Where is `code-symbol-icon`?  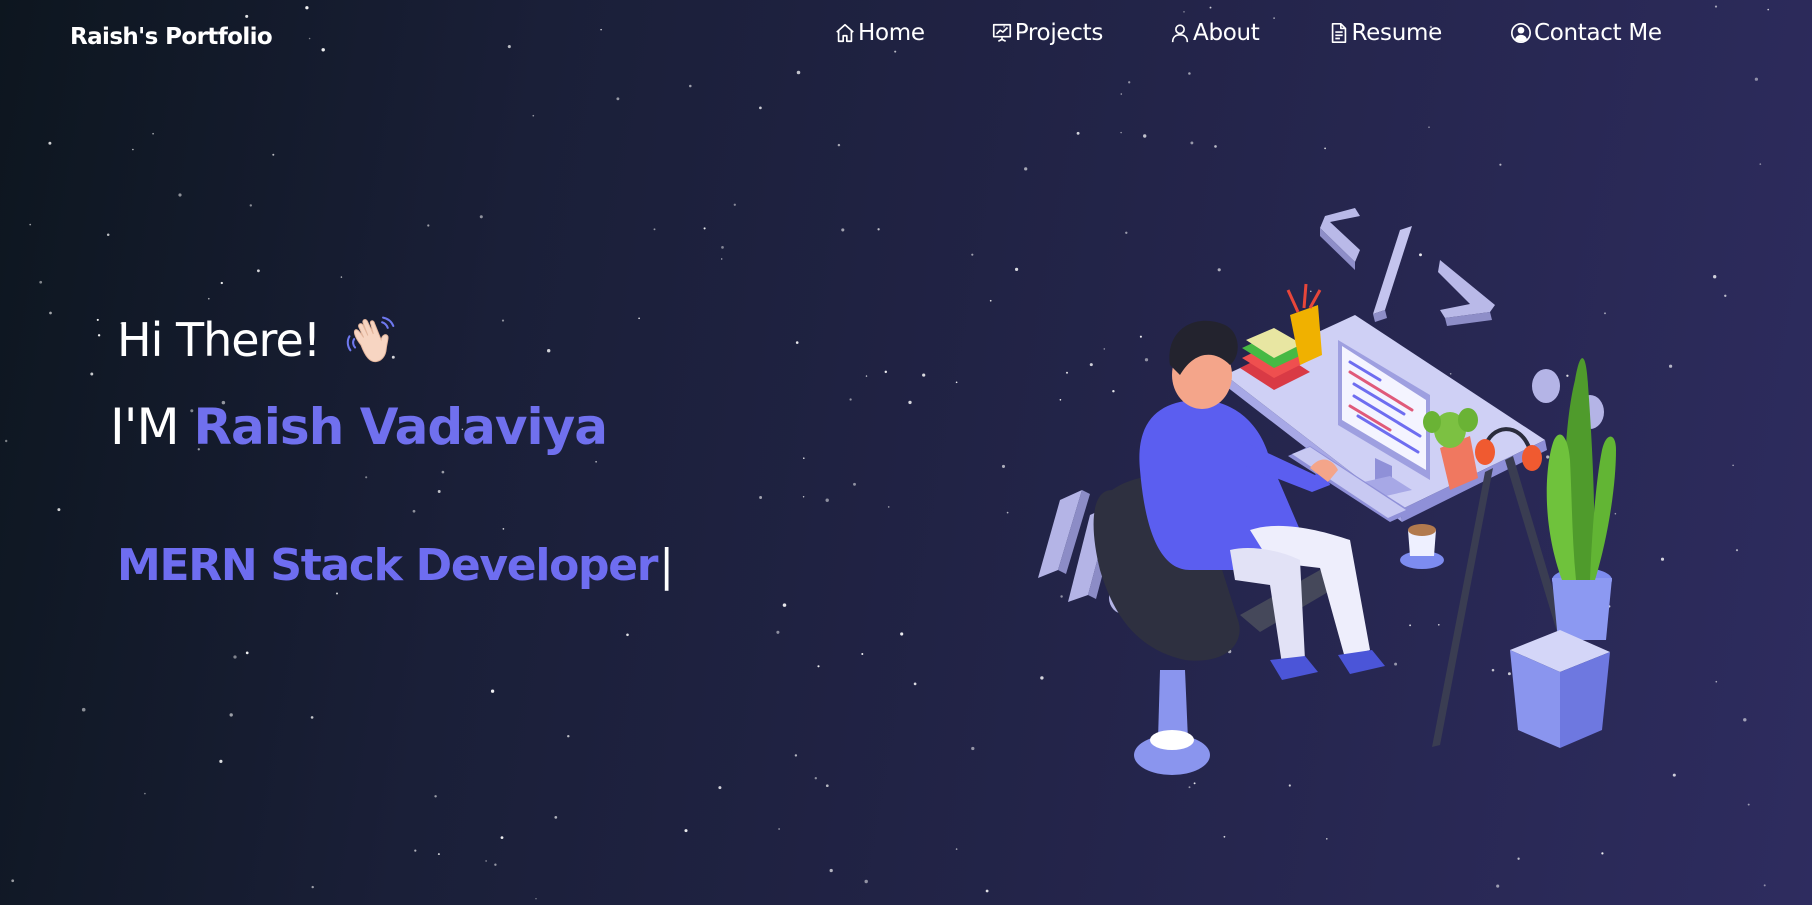 code-symbol-icon is located at coordinates (1407, 267).